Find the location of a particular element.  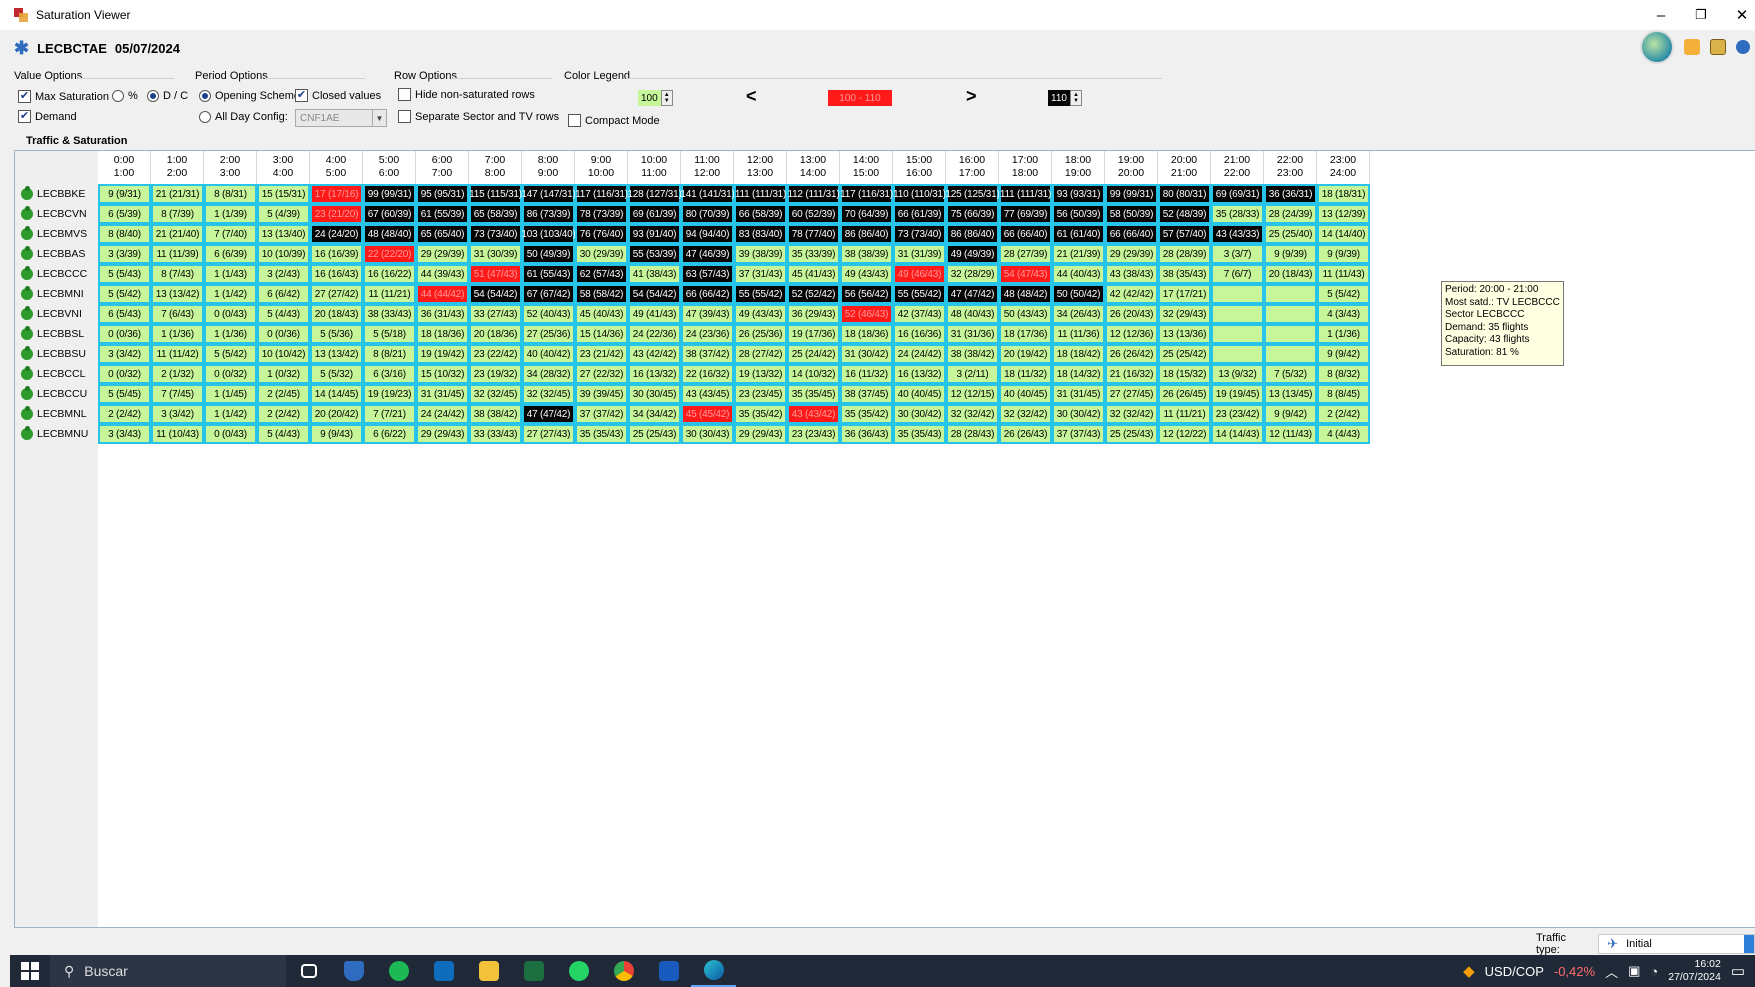

sector-row-label: LECBCCU is located at coordinates (56, 394).